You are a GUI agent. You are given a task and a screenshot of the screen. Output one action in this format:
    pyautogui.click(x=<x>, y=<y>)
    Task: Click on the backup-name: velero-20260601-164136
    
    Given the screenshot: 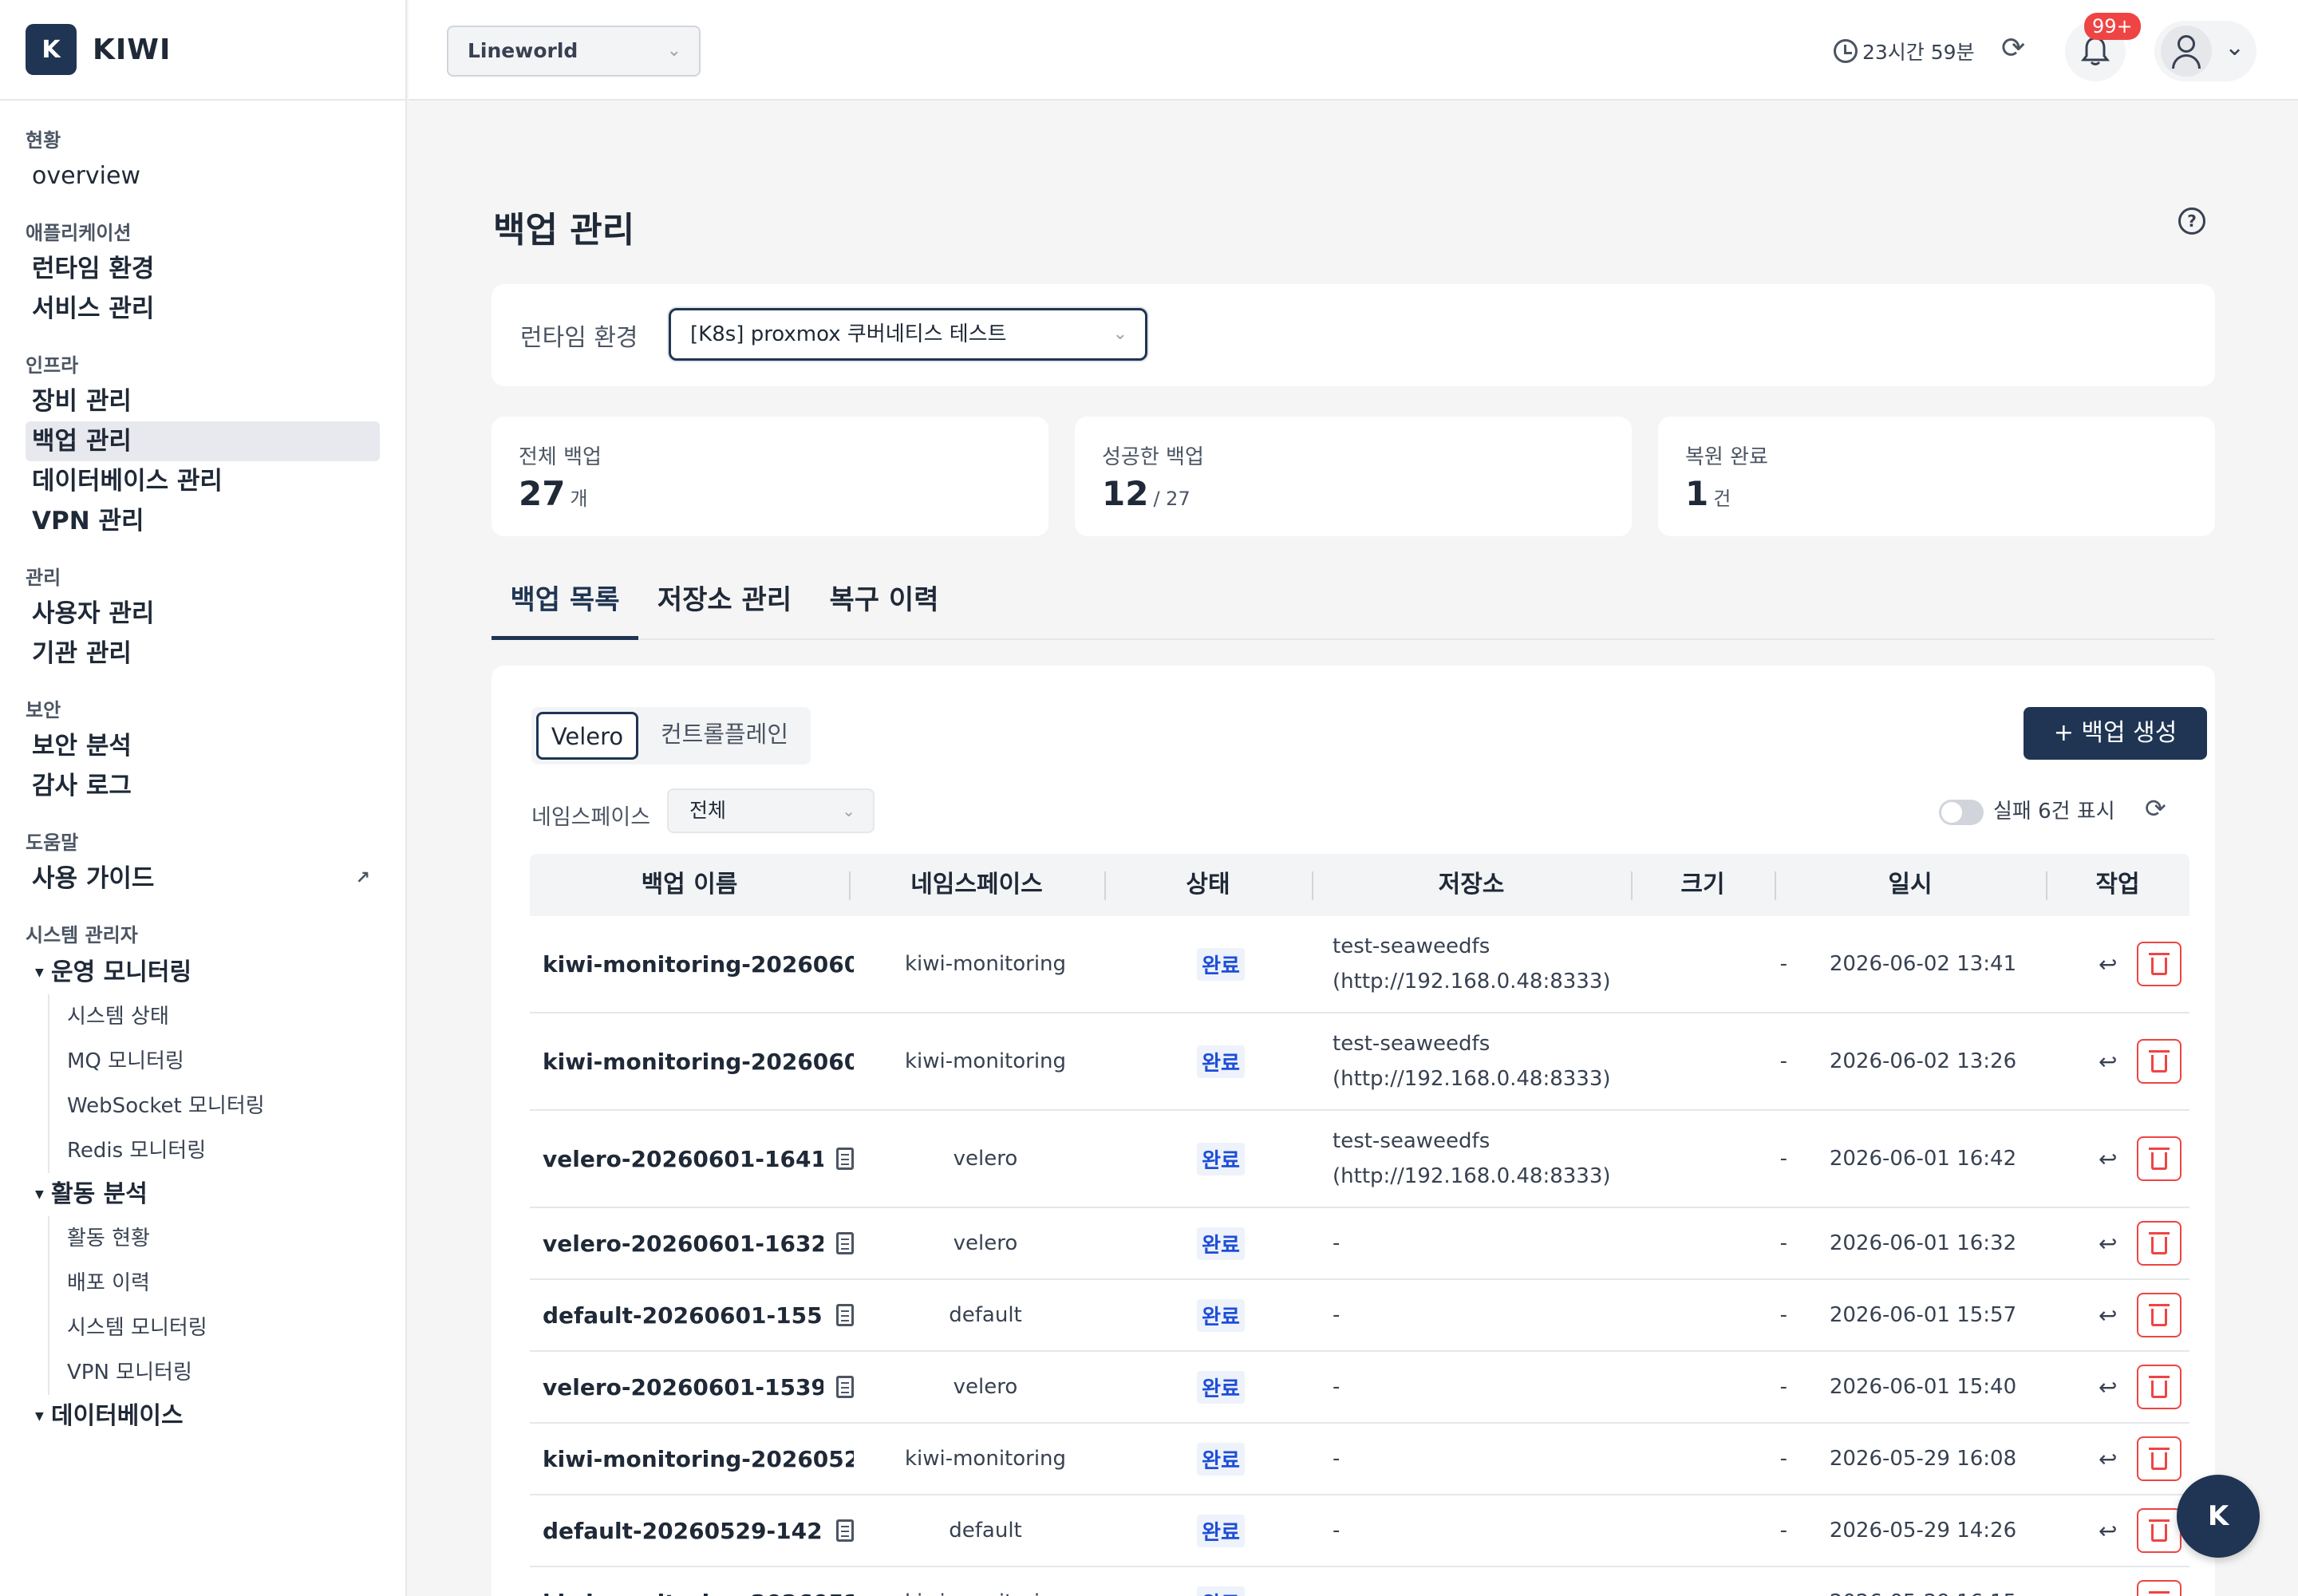 What is the action you would take?
    pyautogui.click(x=683, y=1159)
    